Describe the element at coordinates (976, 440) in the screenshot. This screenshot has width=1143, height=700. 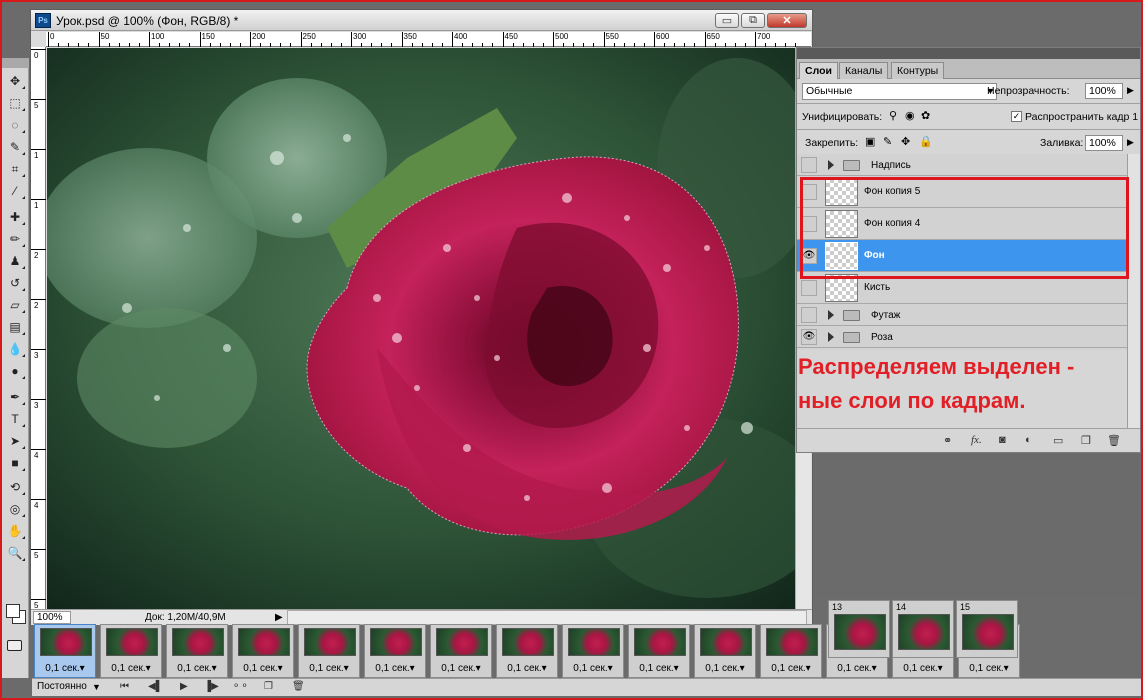
I see `fx-icon: fx.` at that location.